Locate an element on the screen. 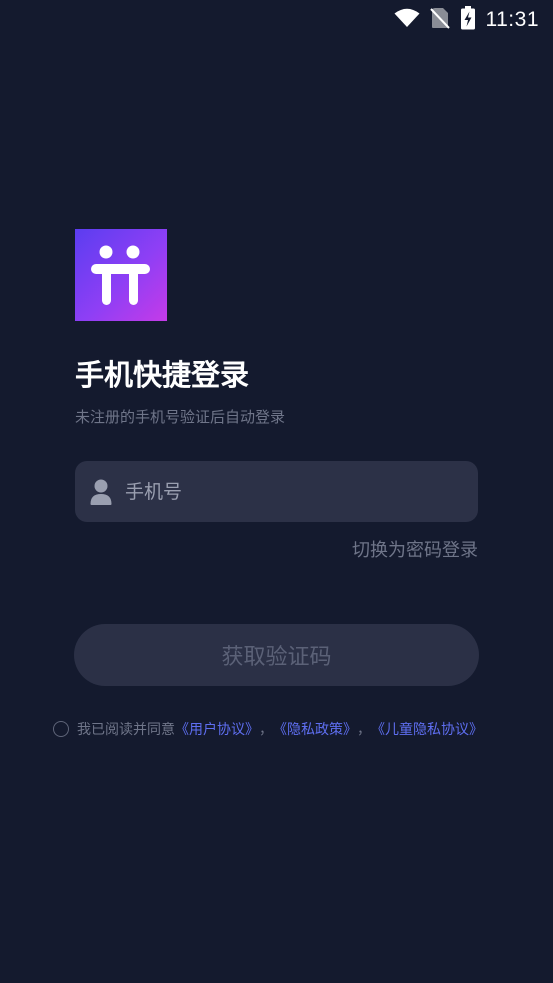  status-icons: 11:31 is located at coordinates (467, 20).